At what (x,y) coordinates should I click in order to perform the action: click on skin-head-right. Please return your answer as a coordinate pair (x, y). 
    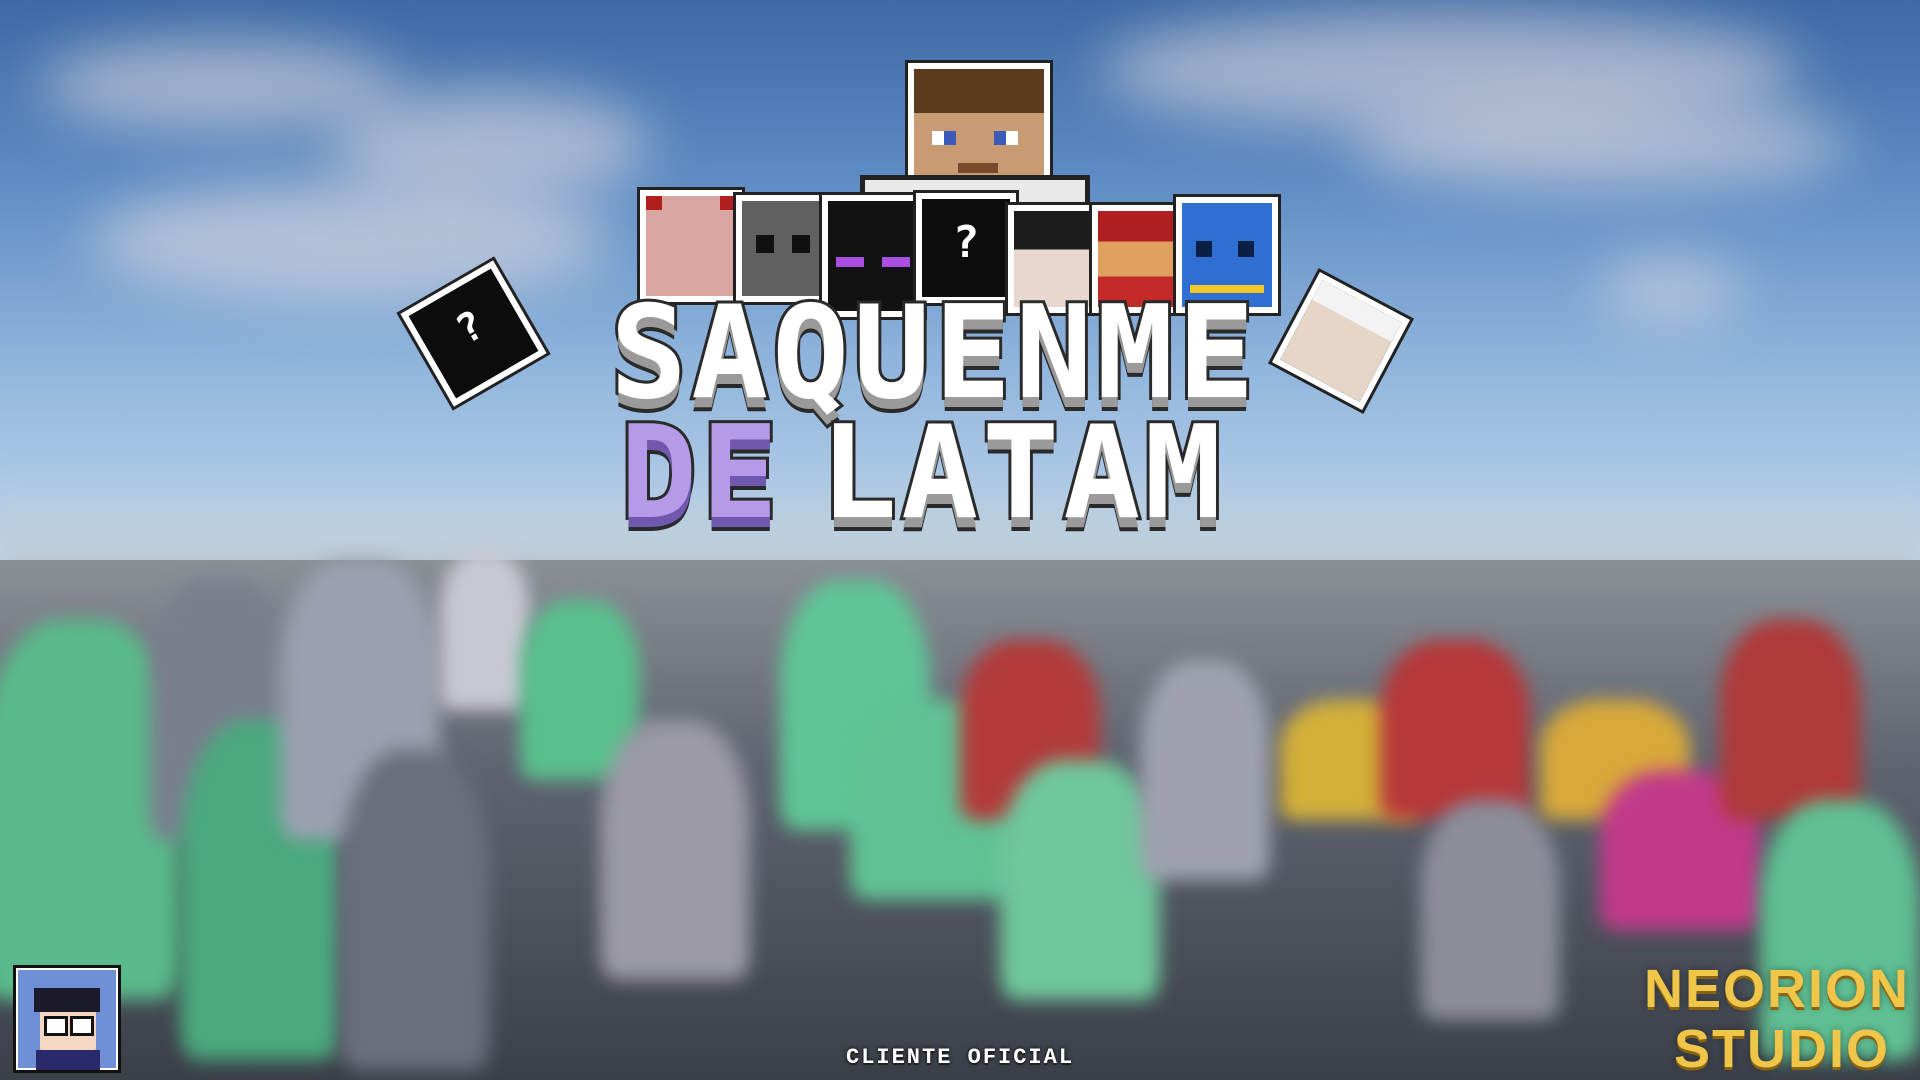
    Looking at the image, I should click on (1341, 341).